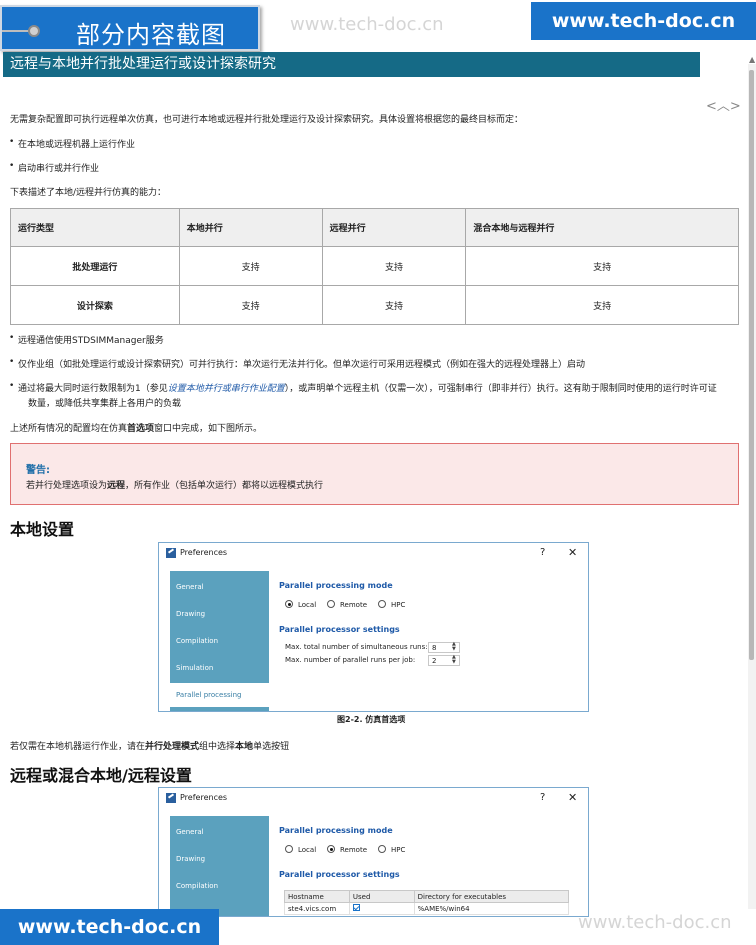 The image size is (756, 945). I want to click on table-header-row: Hostname Used Directory for executables, so click(427, 896).